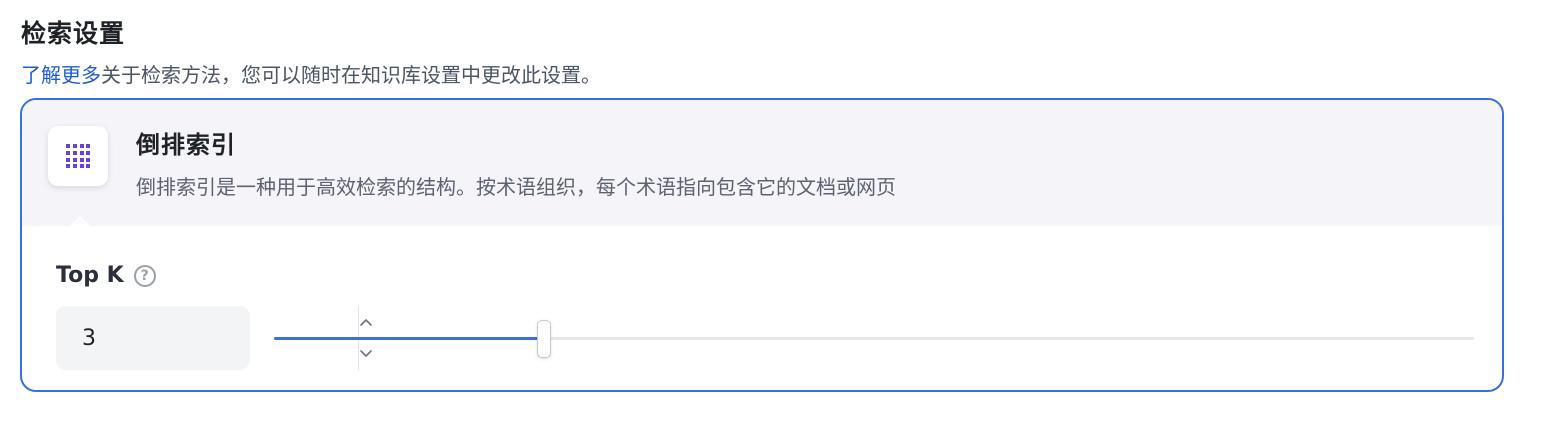 This screenshot has width=1546, height=432. What do you see at coordinates (409, 338) in the screenshot?
I see `slider-fill` at bounding box center [409, 338].